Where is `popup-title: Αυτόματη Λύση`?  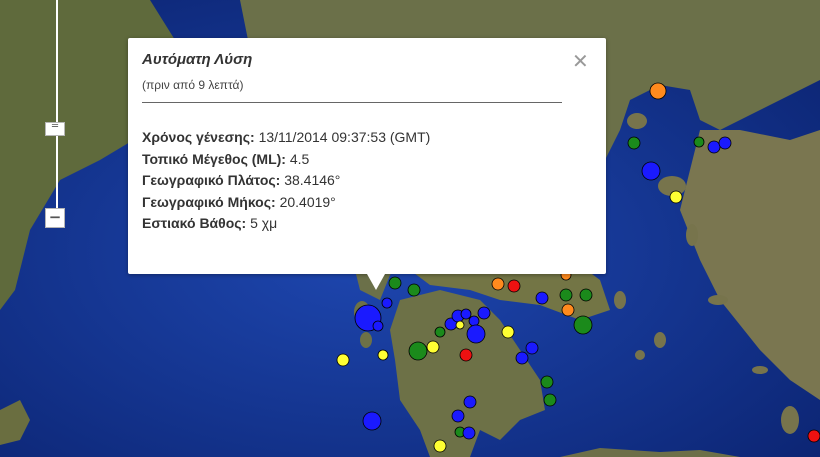 popup-title: Αυτόματη Λύση is located at coordinates (197, 59).